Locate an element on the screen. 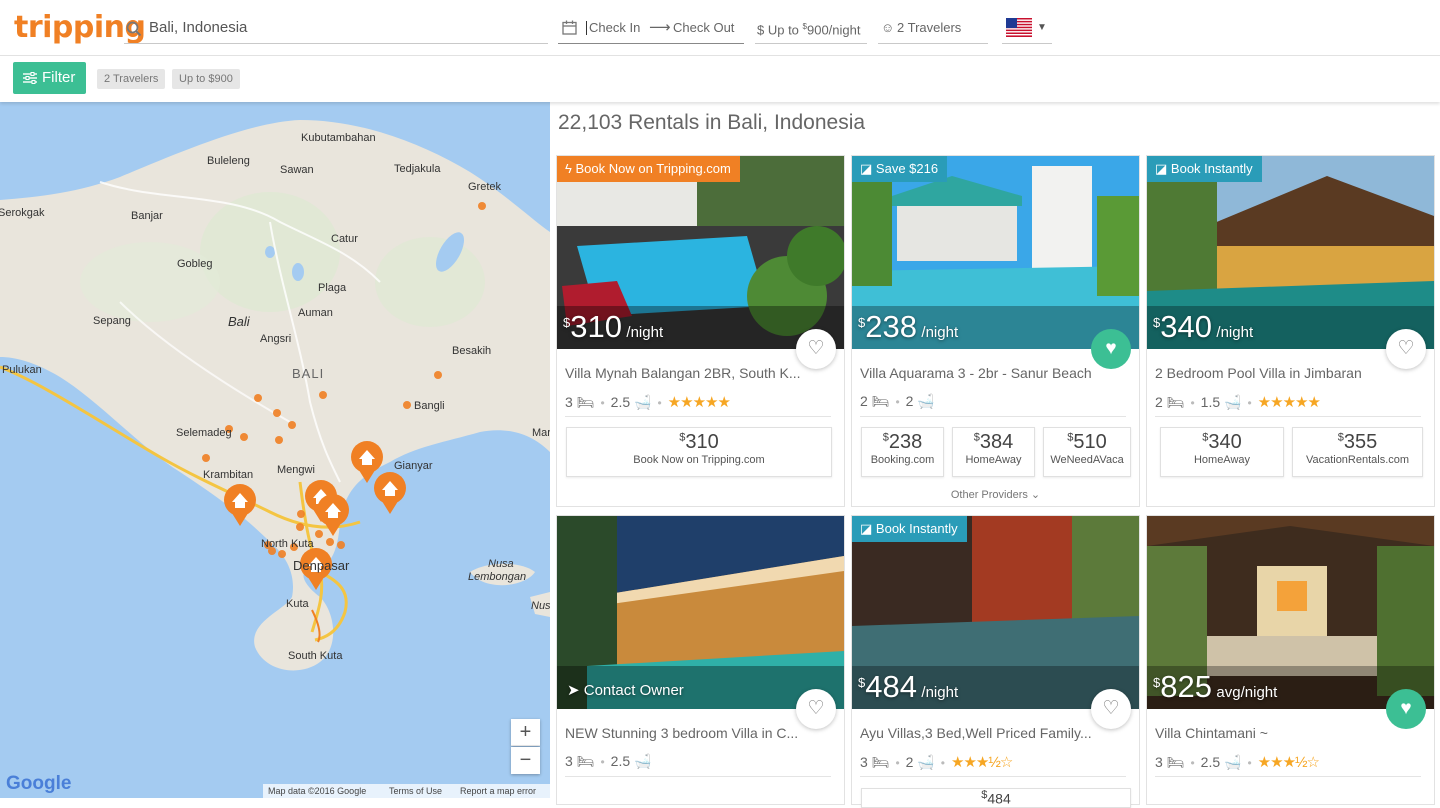 This screenshot has height=808, width=1440. map-label: Bangli is located at coordinates (429, 406).